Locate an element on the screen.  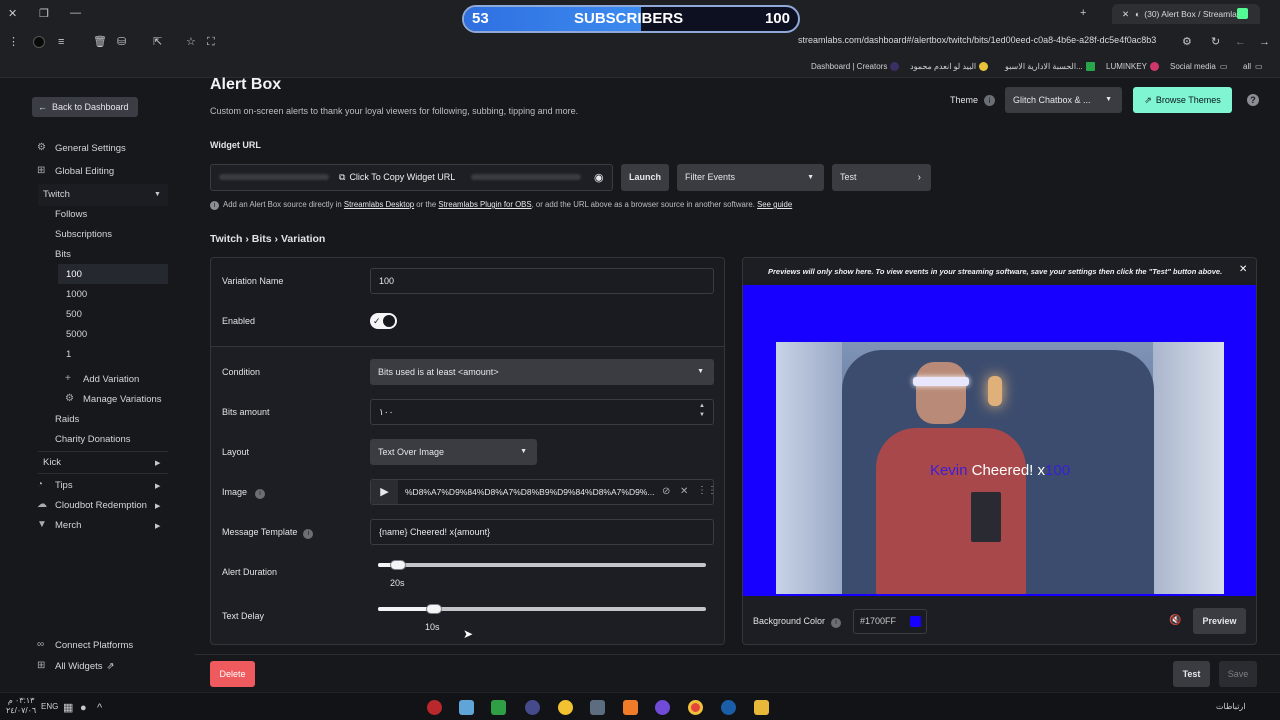
profile-avatar is located at coordinates (39, 42).